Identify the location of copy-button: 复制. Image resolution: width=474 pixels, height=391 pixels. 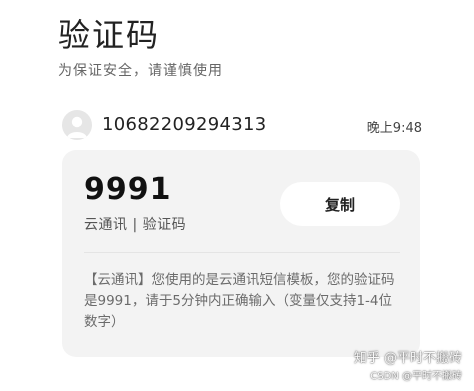
(340, 204).